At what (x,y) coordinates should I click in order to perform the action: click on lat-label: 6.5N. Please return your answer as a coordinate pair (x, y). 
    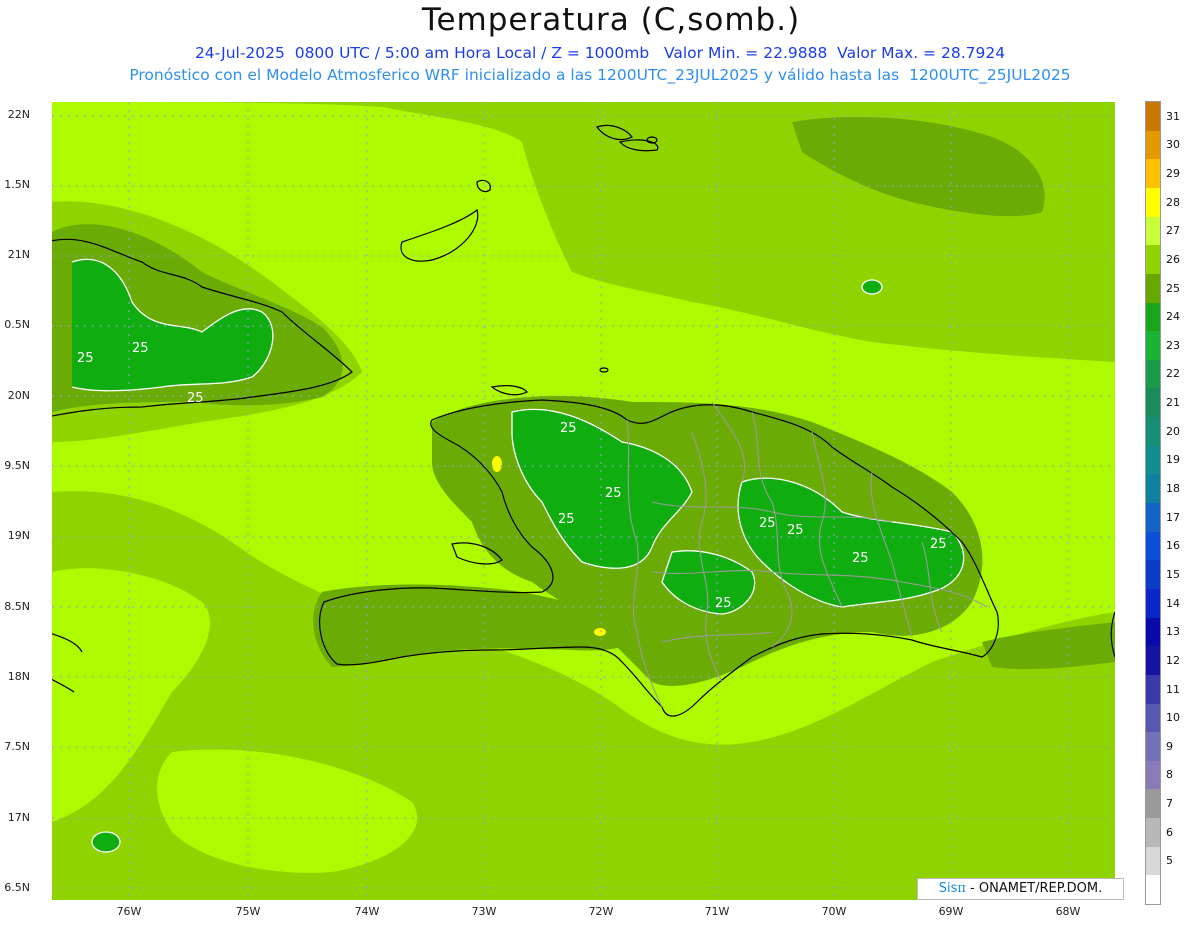
    Looking at the image, I should click on (17, 887).